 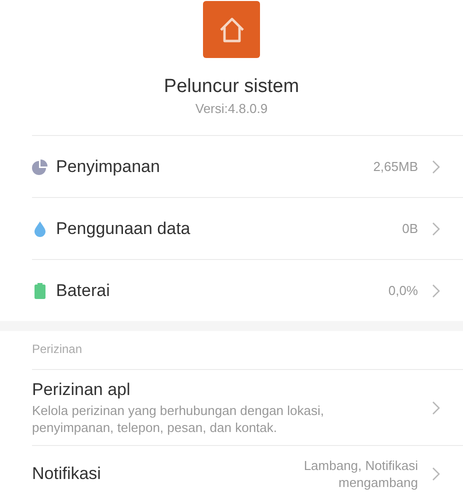 What do you see at coordinates (395, 166) in the screenshot?
I see `row-value: 2,65MB` at bounding box center [395, 166].